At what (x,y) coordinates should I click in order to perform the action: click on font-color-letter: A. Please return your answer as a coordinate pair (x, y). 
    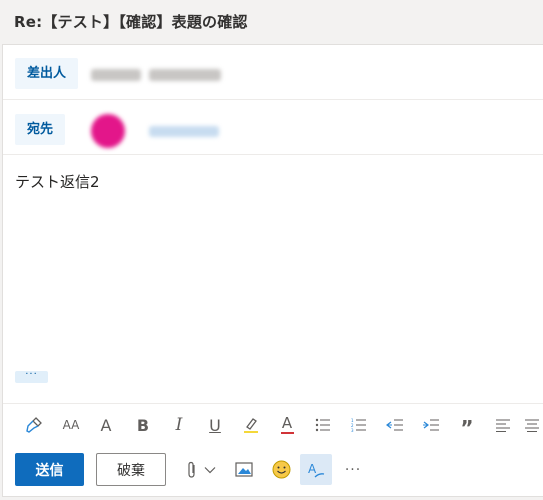
    Looking at the image, I should click on (287, 423).